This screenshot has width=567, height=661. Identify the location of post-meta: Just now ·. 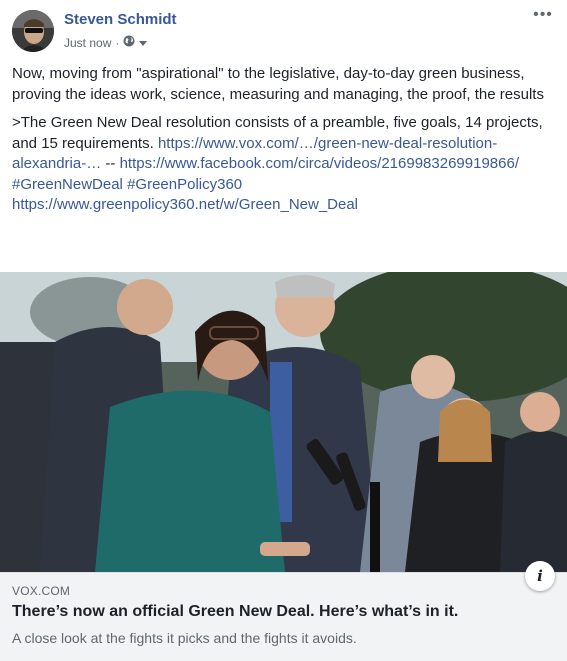
(106, 42).